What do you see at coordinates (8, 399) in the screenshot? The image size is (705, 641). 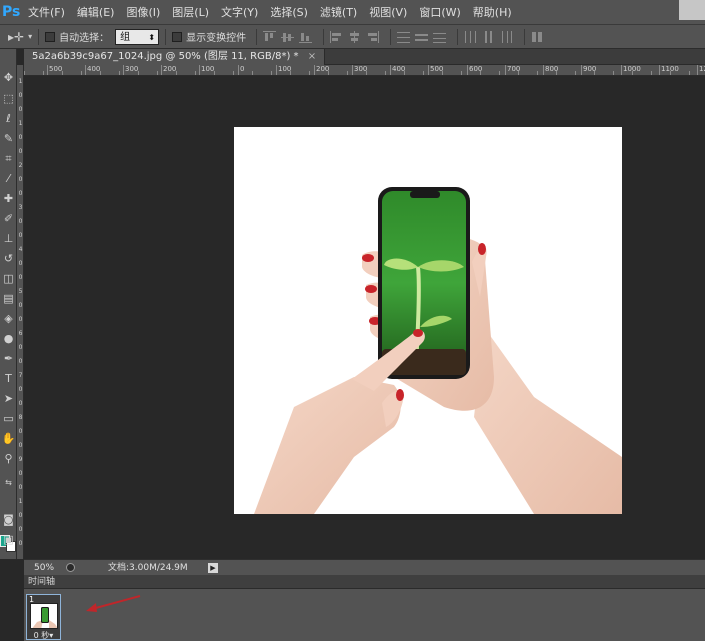 I see `path-select-icon: ➤` at bounding box center [8, 399].